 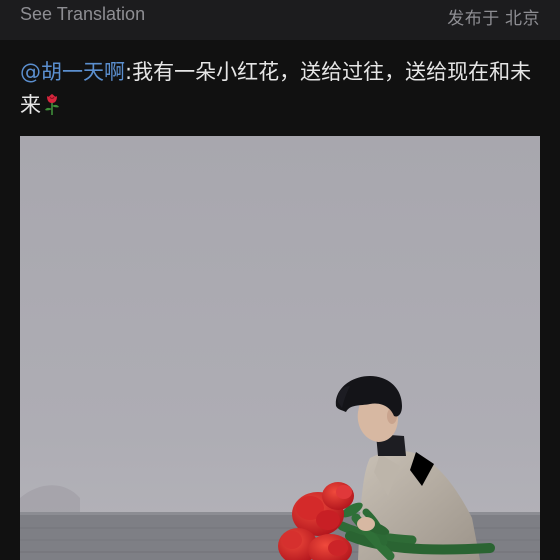 What do you see at coordinates (338, 496) in the screenshot?
I see `balloon-rose` at bounding box center [338, 496].